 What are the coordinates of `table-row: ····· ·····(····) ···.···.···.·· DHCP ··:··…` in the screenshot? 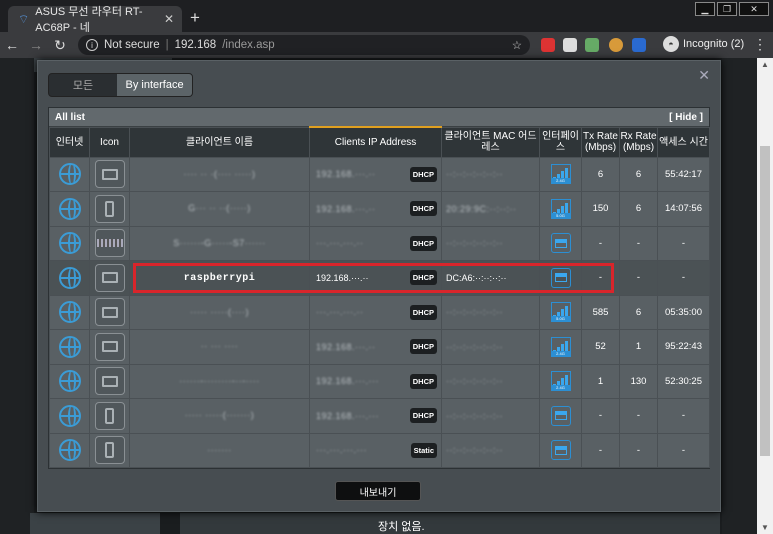 It's located at (379, 312).